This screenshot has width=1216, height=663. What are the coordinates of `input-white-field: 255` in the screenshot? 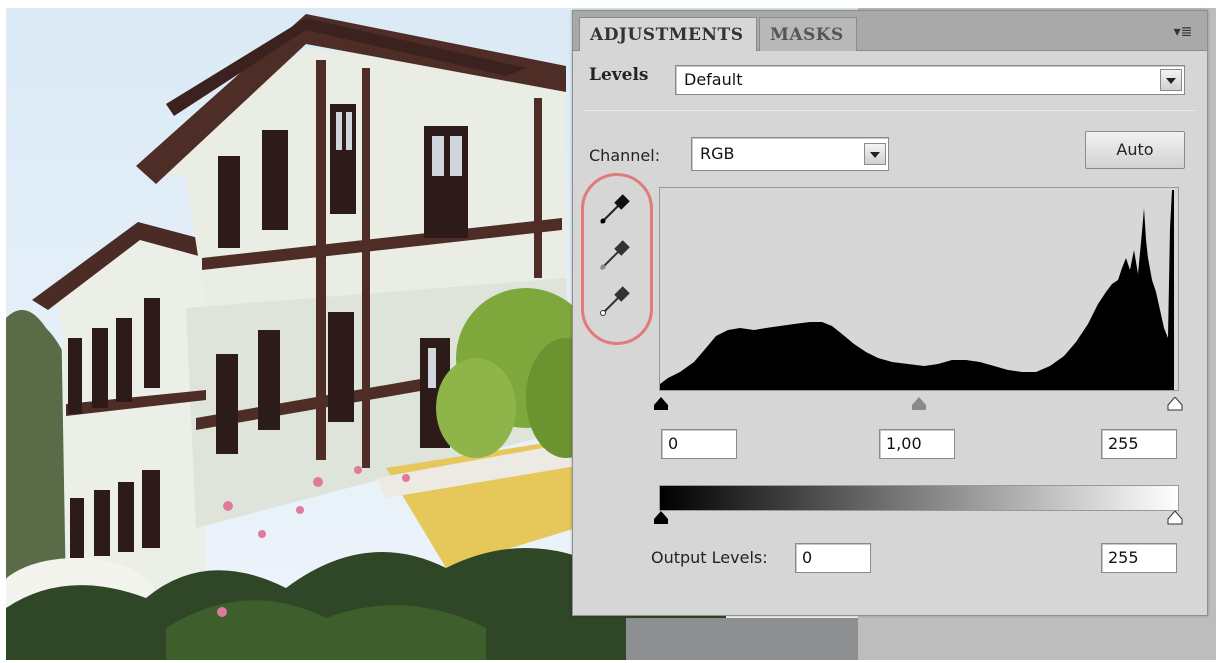 It's located at (1139, 444).